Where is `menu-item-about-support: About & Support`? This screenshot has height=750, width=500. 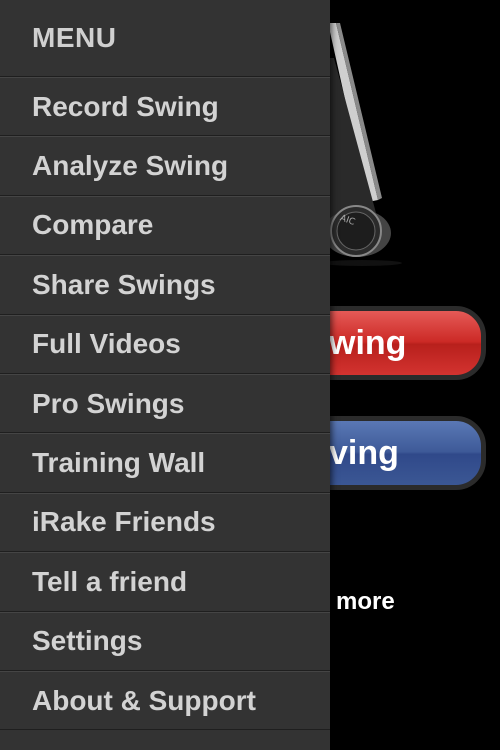
menu-item-about-support: About & Support is located at coordinates (165, 700).